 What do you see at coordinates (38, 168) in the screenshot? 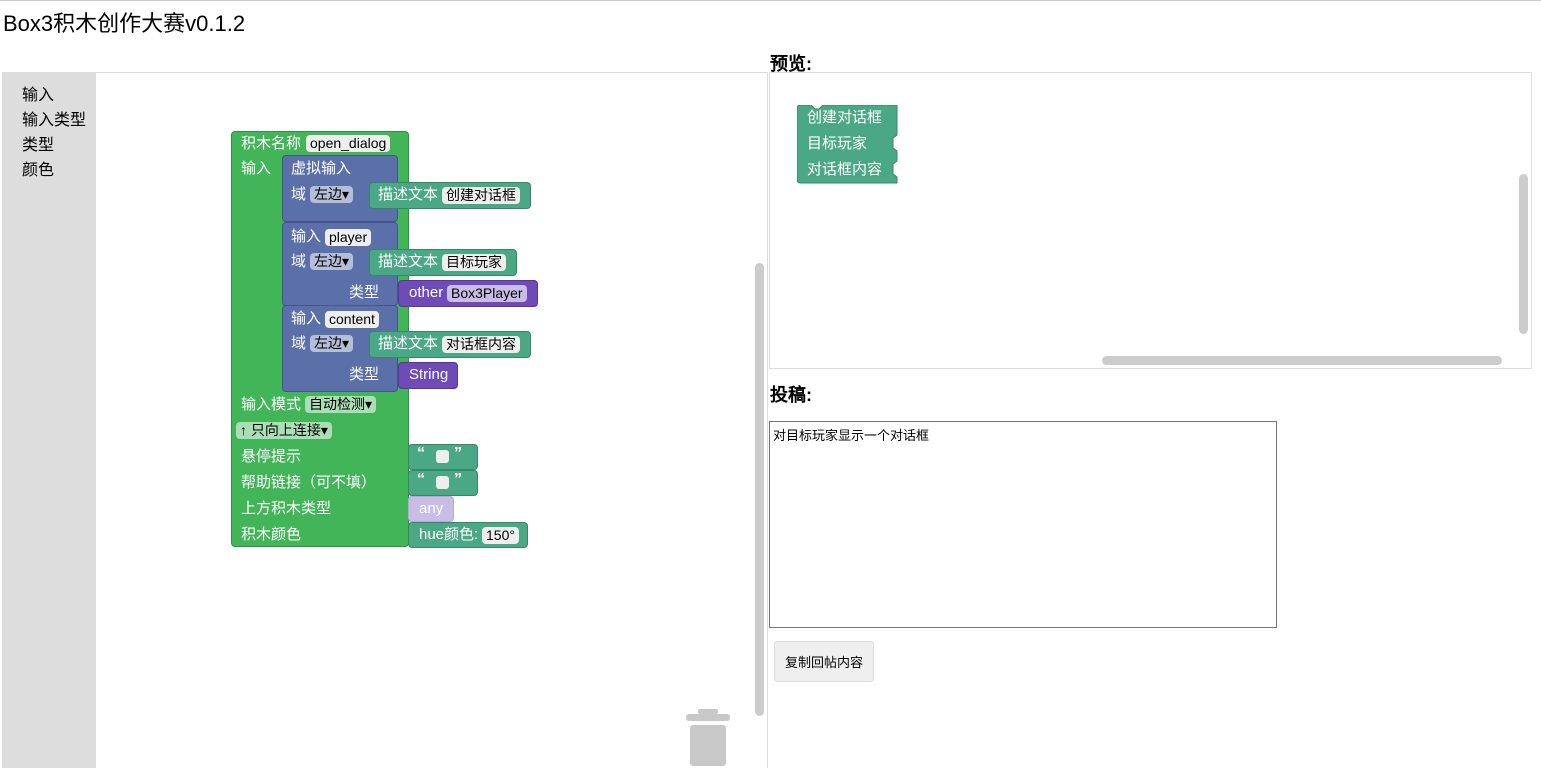
I see `toolbox-item-color: 颜色` at bounding box center [38, 168].